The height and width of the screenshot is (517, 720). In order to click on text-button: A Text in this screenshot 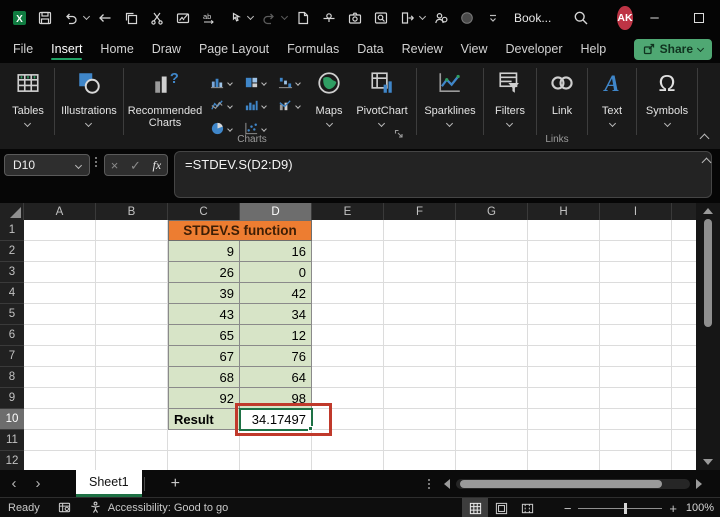, I will do `click(612, 99)`.